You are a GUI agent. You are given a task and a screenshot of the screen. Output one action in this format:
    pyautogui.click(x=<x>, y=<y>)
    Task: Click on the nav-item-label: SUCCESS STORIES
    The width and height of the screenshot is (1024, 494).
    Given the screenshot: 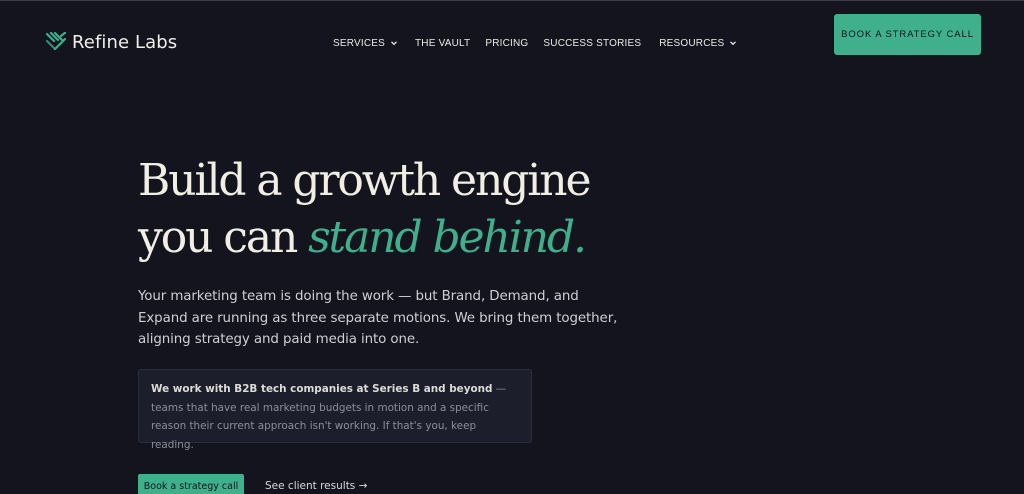 What is the action you would take?
    pyautogui.click(x=592, y=43)
    